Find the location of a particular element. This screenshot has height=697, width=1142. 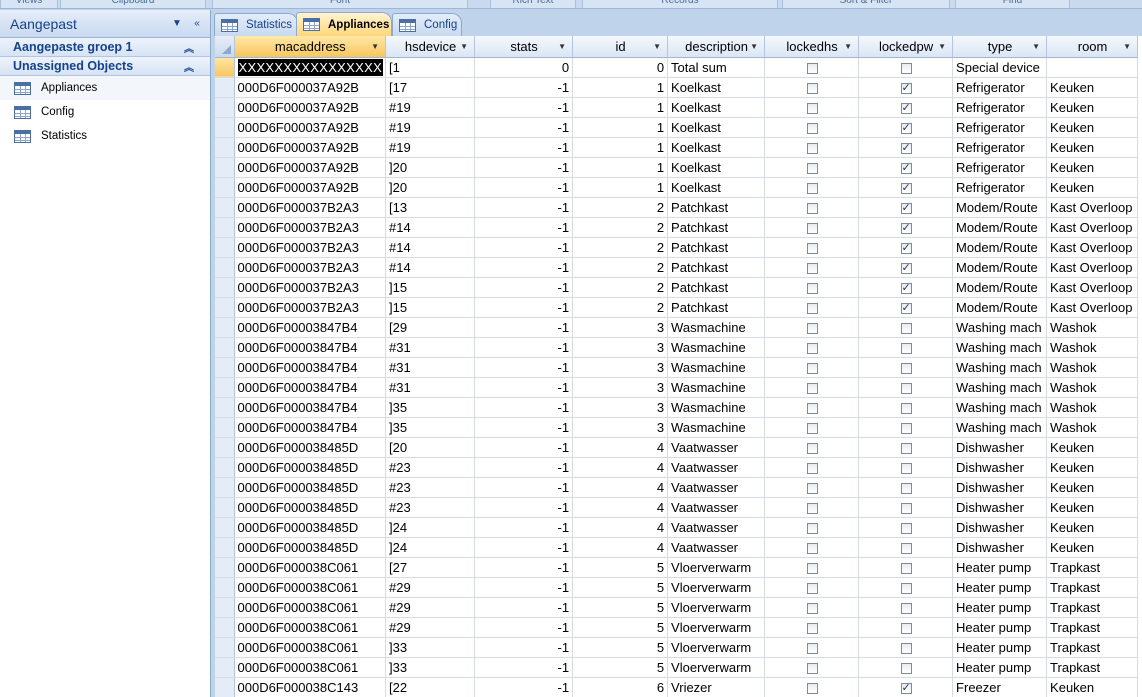

cell-hsdevice: #29 is located at coordinates (430, 627).